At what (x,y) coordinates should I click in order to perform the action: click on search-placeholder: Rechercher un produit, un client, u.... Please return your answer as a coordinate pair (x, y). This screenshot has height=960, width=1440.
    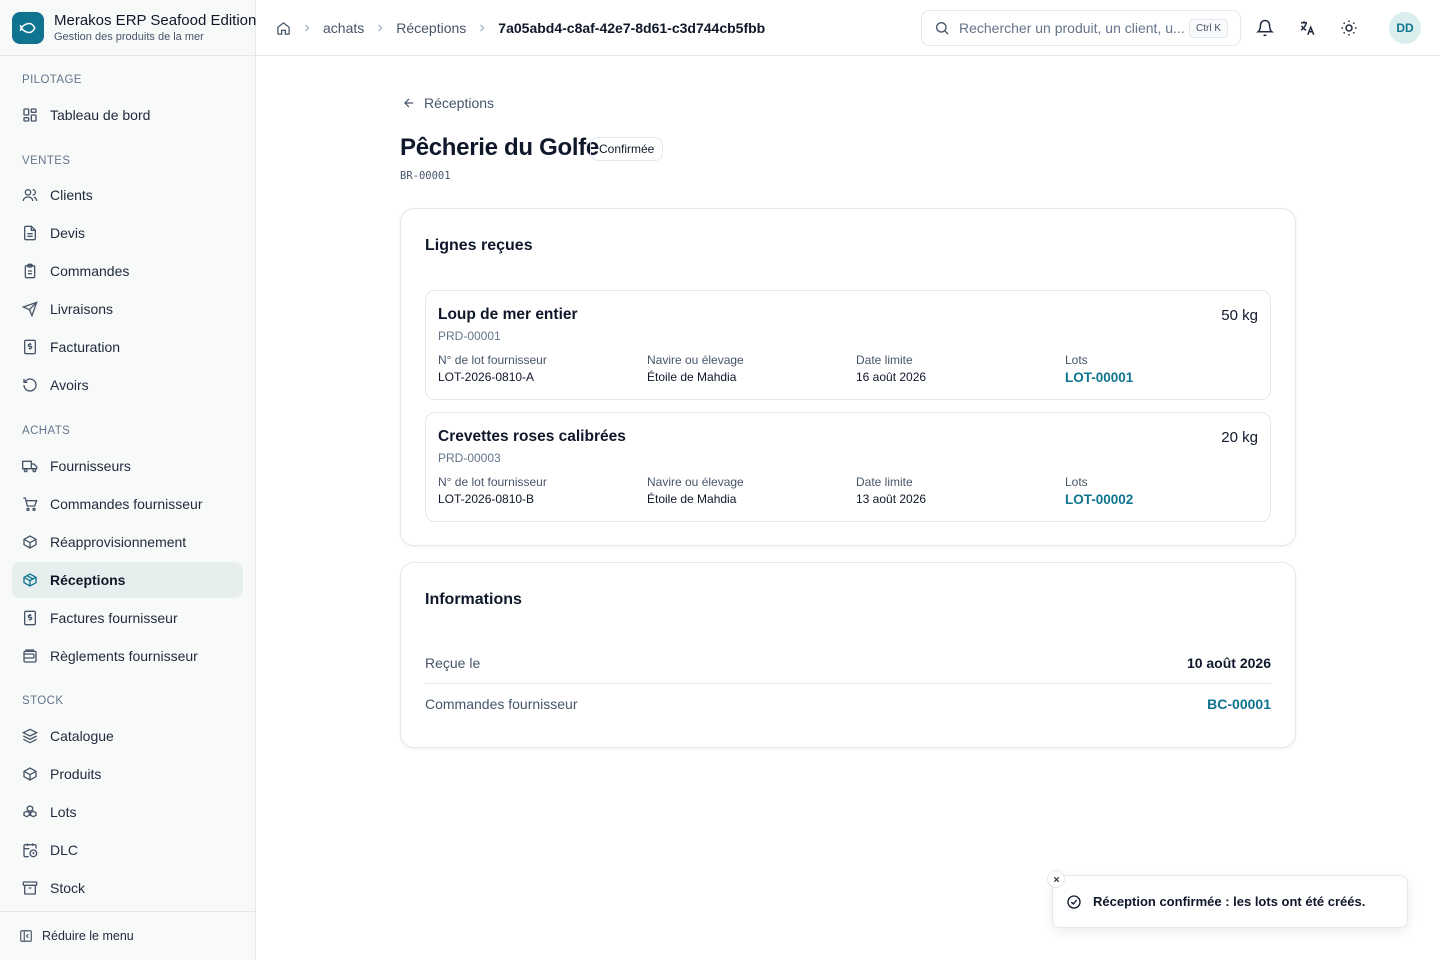
    Looking at the image, I should click on (1072, 28).